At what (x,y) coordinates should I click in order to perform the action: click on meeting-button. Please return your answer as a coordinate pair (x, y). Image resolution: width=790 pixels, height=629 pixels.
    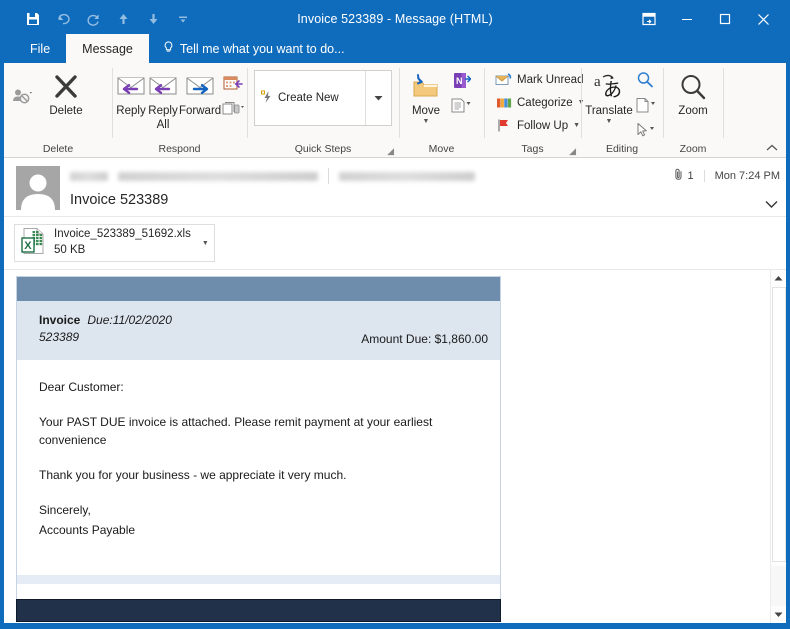
    Looking at the image, I should click on (233, 83).